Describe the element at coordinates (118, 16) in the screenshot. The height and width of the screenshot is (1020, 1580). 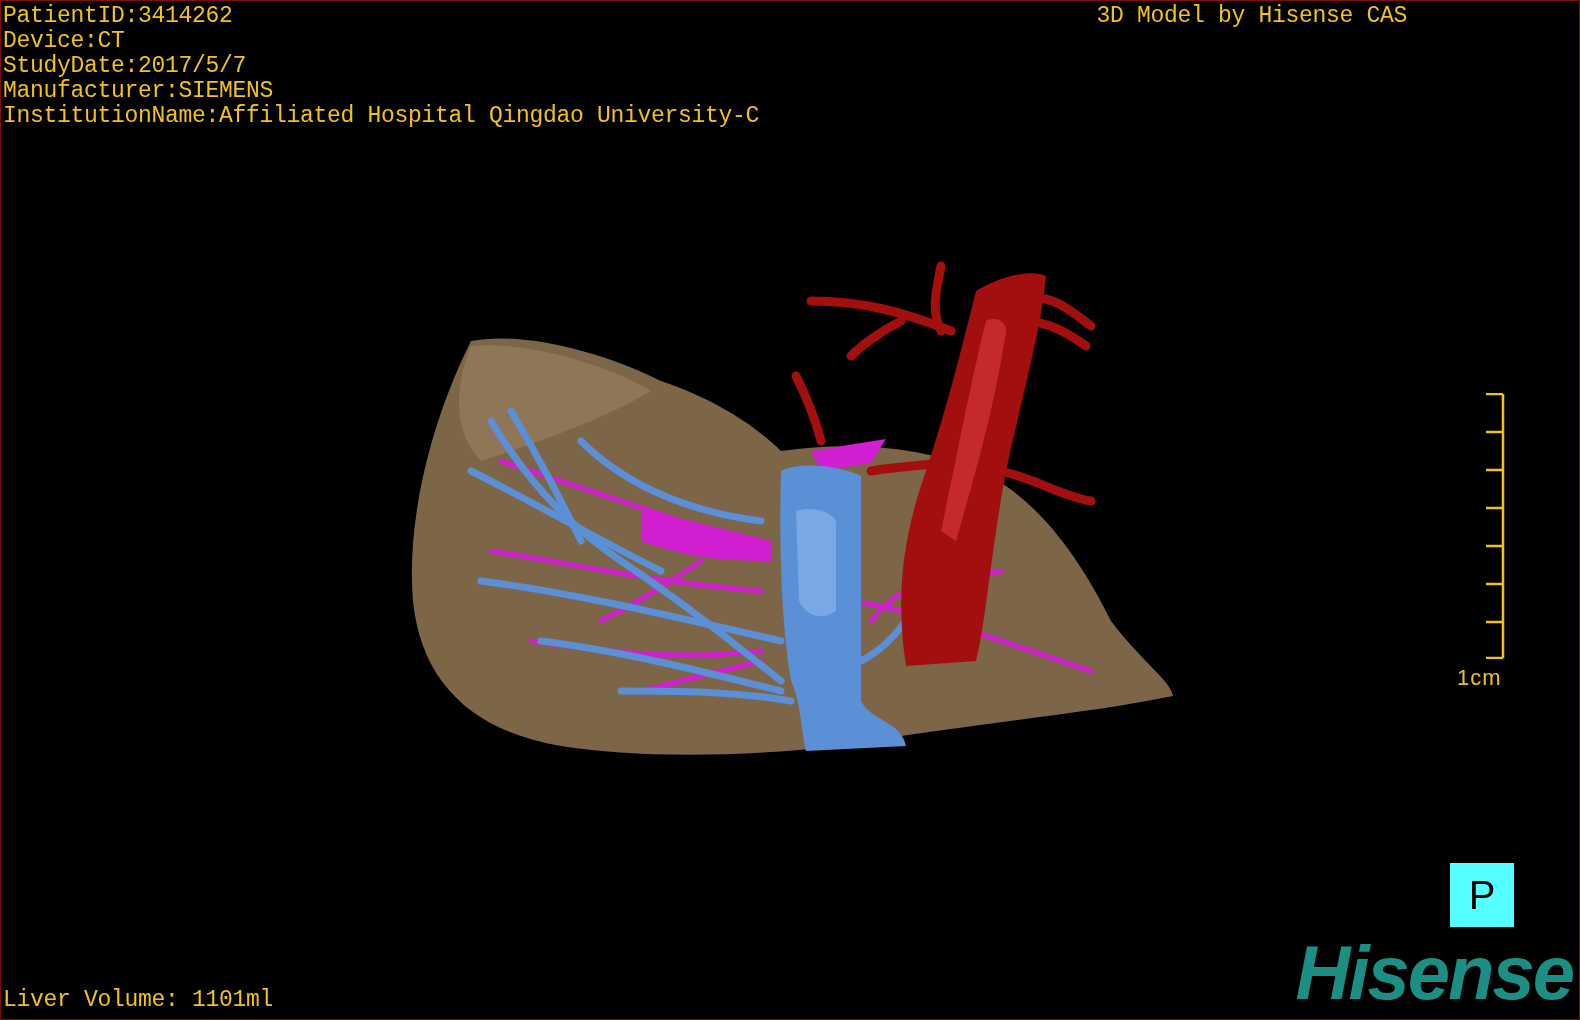
I see `info-line: PatientID:3414262` at that location.